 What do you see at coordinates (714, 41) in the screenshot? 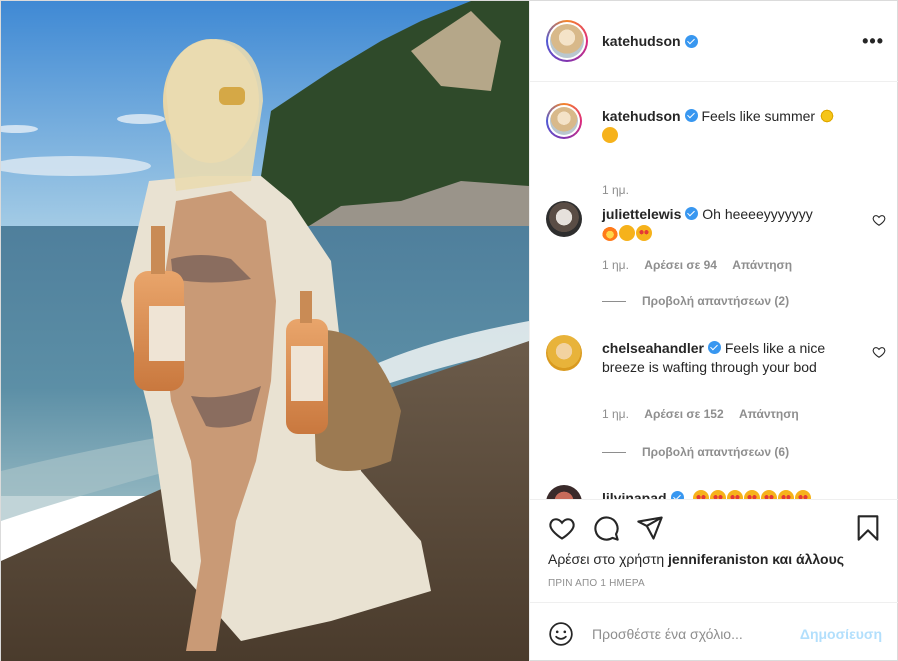
I see `post-header: katehudson •••` at bounding box center [714, 41].